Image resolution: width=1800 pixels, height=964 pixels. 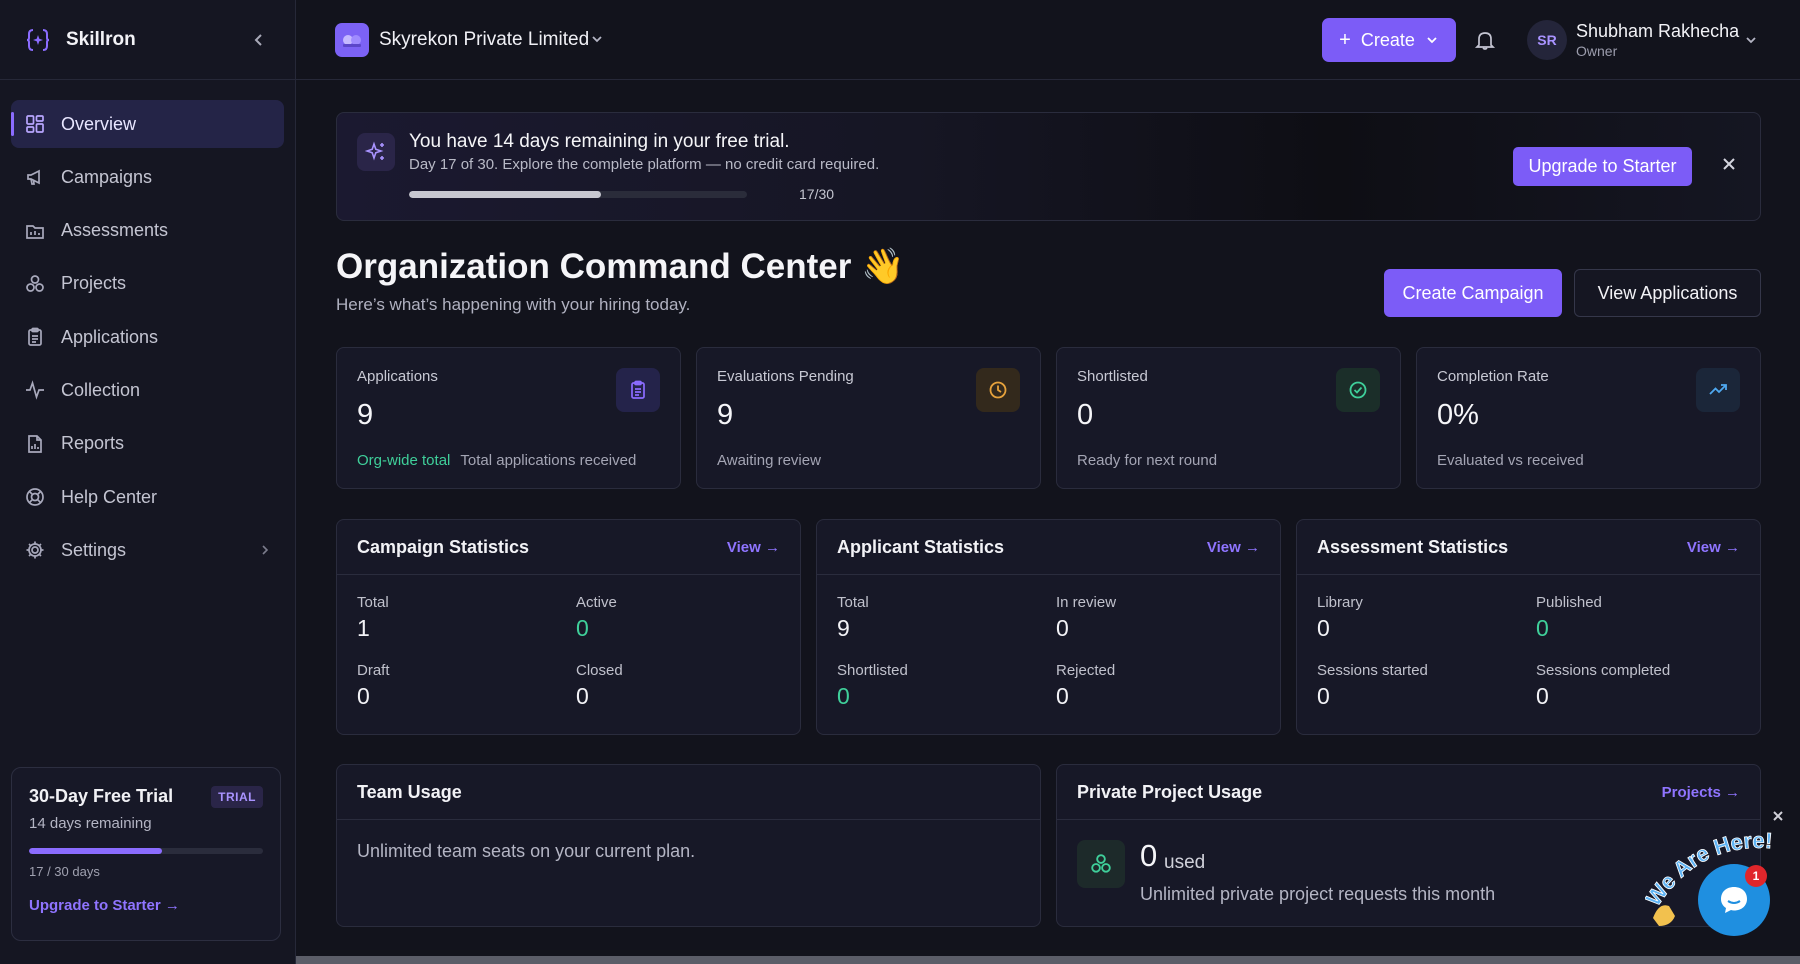 What do you see at coordinates (688, 792) in the screenshot?
I see `panel-header: Team Usage` at bounding box center [688, 792].